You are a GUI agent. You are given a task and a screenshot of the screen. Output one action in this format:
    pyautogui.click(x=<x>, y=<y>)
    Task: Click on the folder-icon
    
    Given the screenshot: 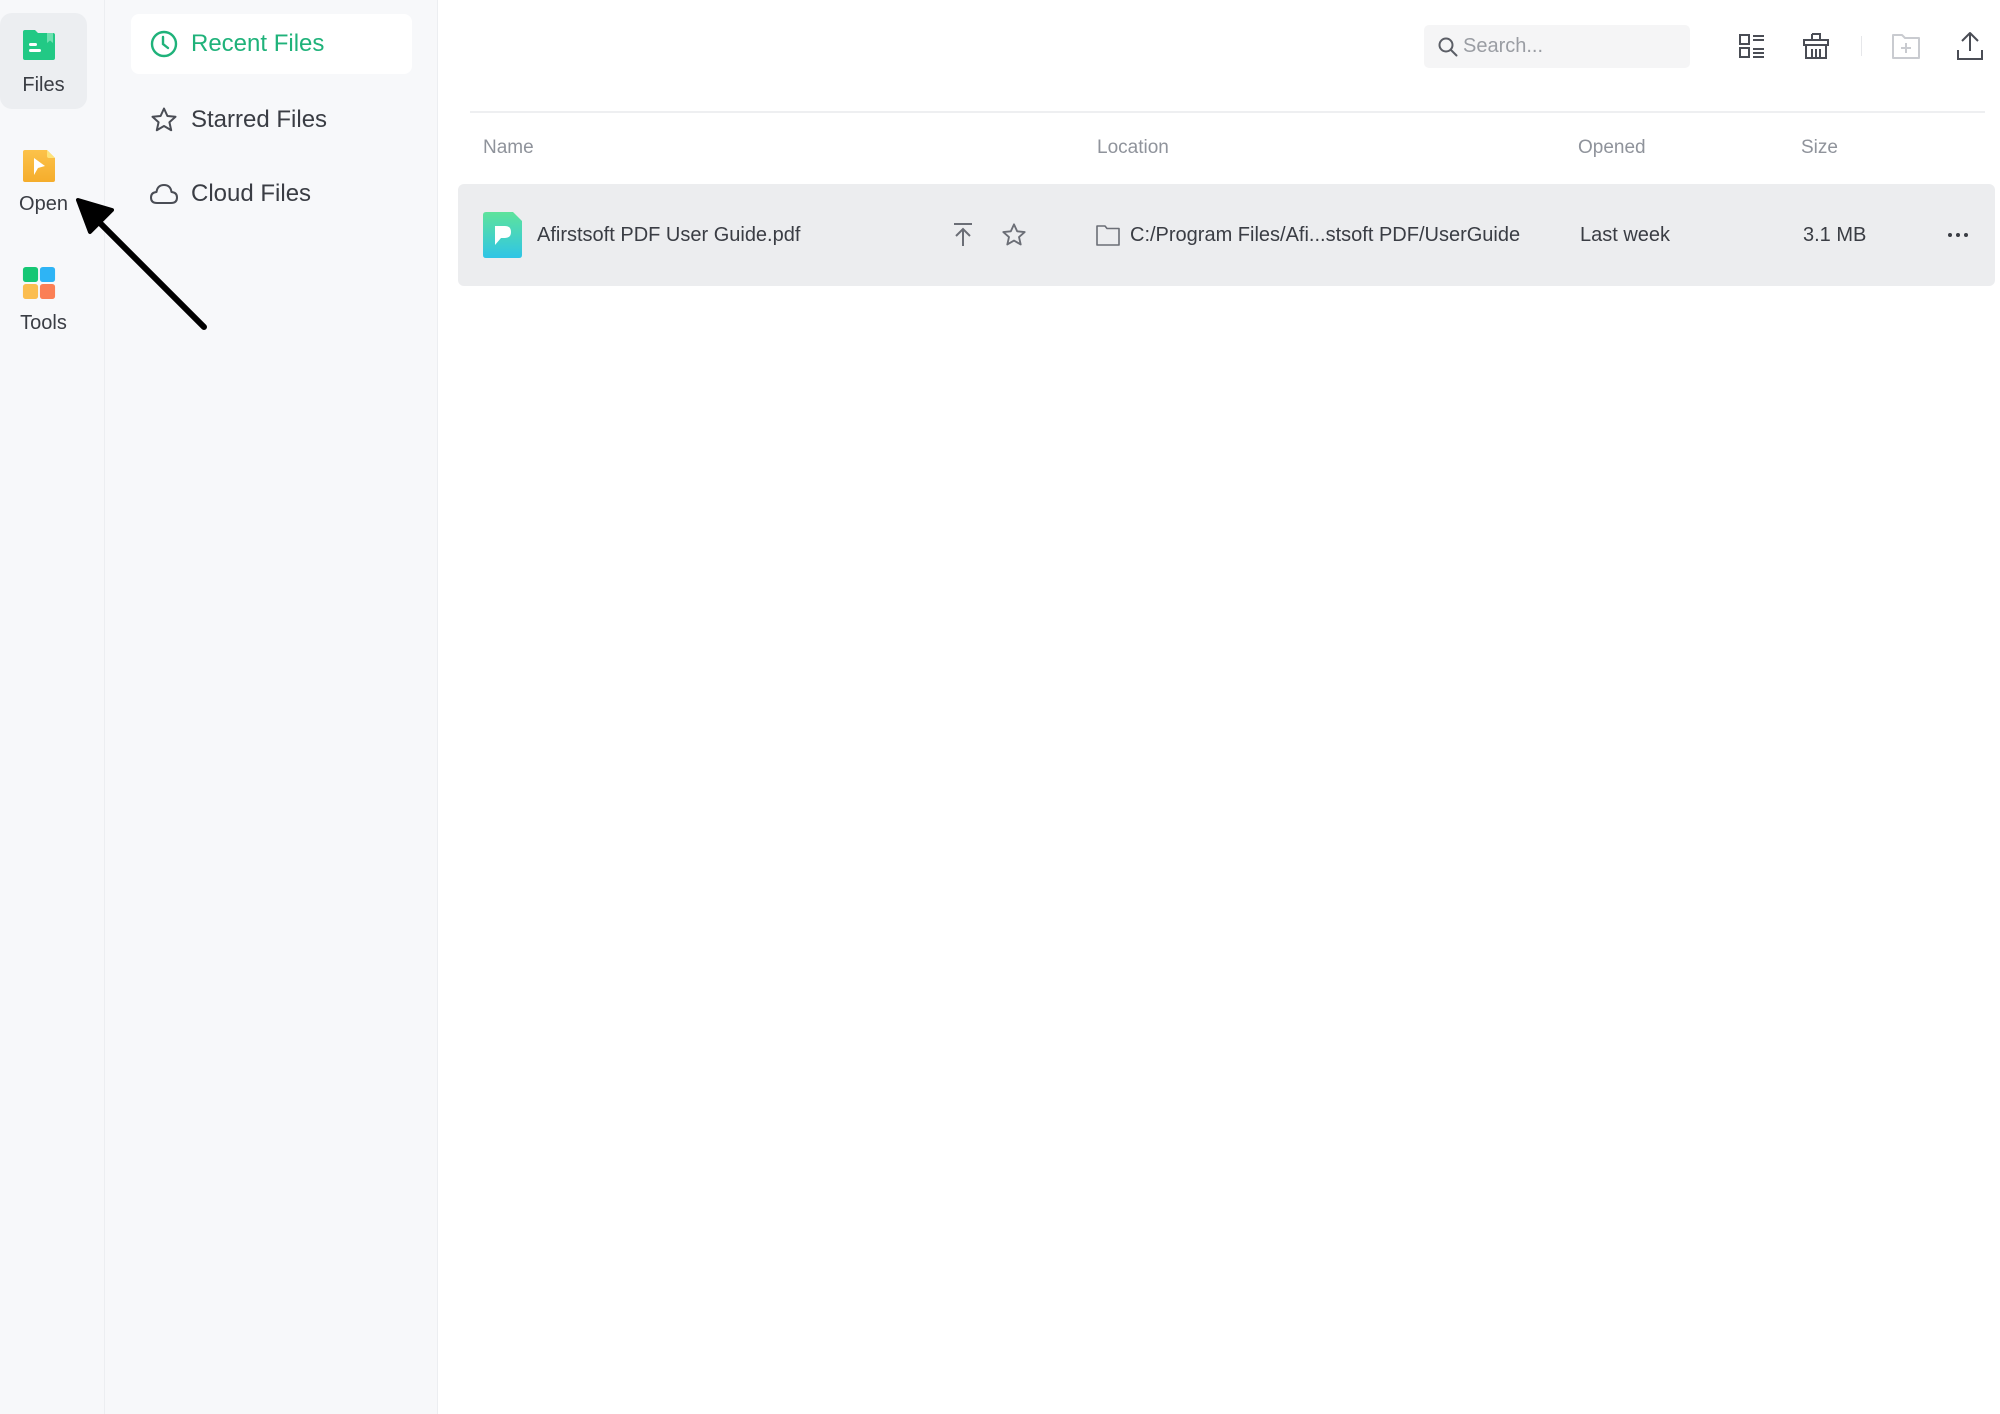 What is the action you would take?
    pyautogui.click(x=1108, y=235)
    